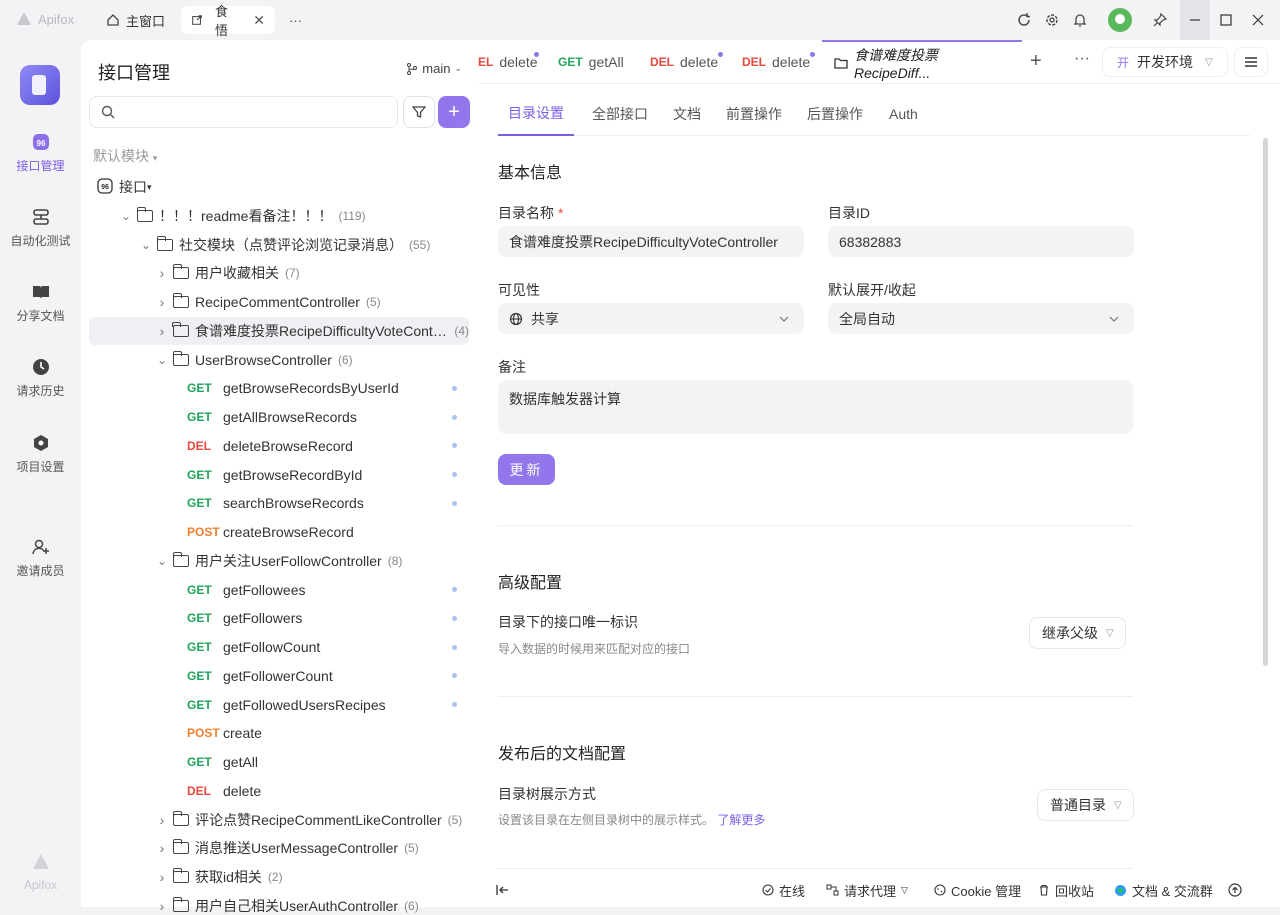 This screenshot has height=915, width=1280. What do you see at coordinates (568, 622) in the screenshot?
I see `unique-id-label: 目录下的接口唯一标识` at bounding box center [568, 622].